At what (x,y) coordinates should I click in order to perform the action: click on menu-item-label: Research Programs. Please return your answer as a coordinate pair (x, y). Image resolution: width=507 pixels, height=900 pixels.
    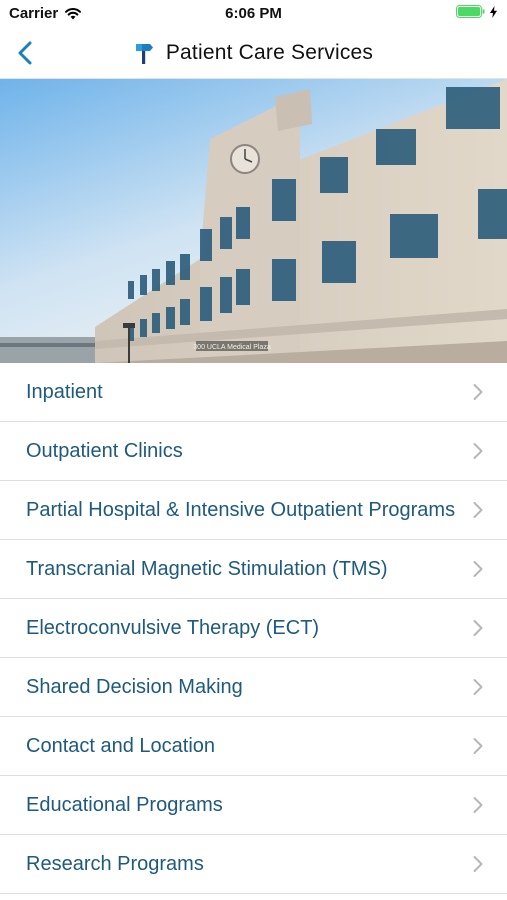
    Looking at the image, I should click on (115, 863).